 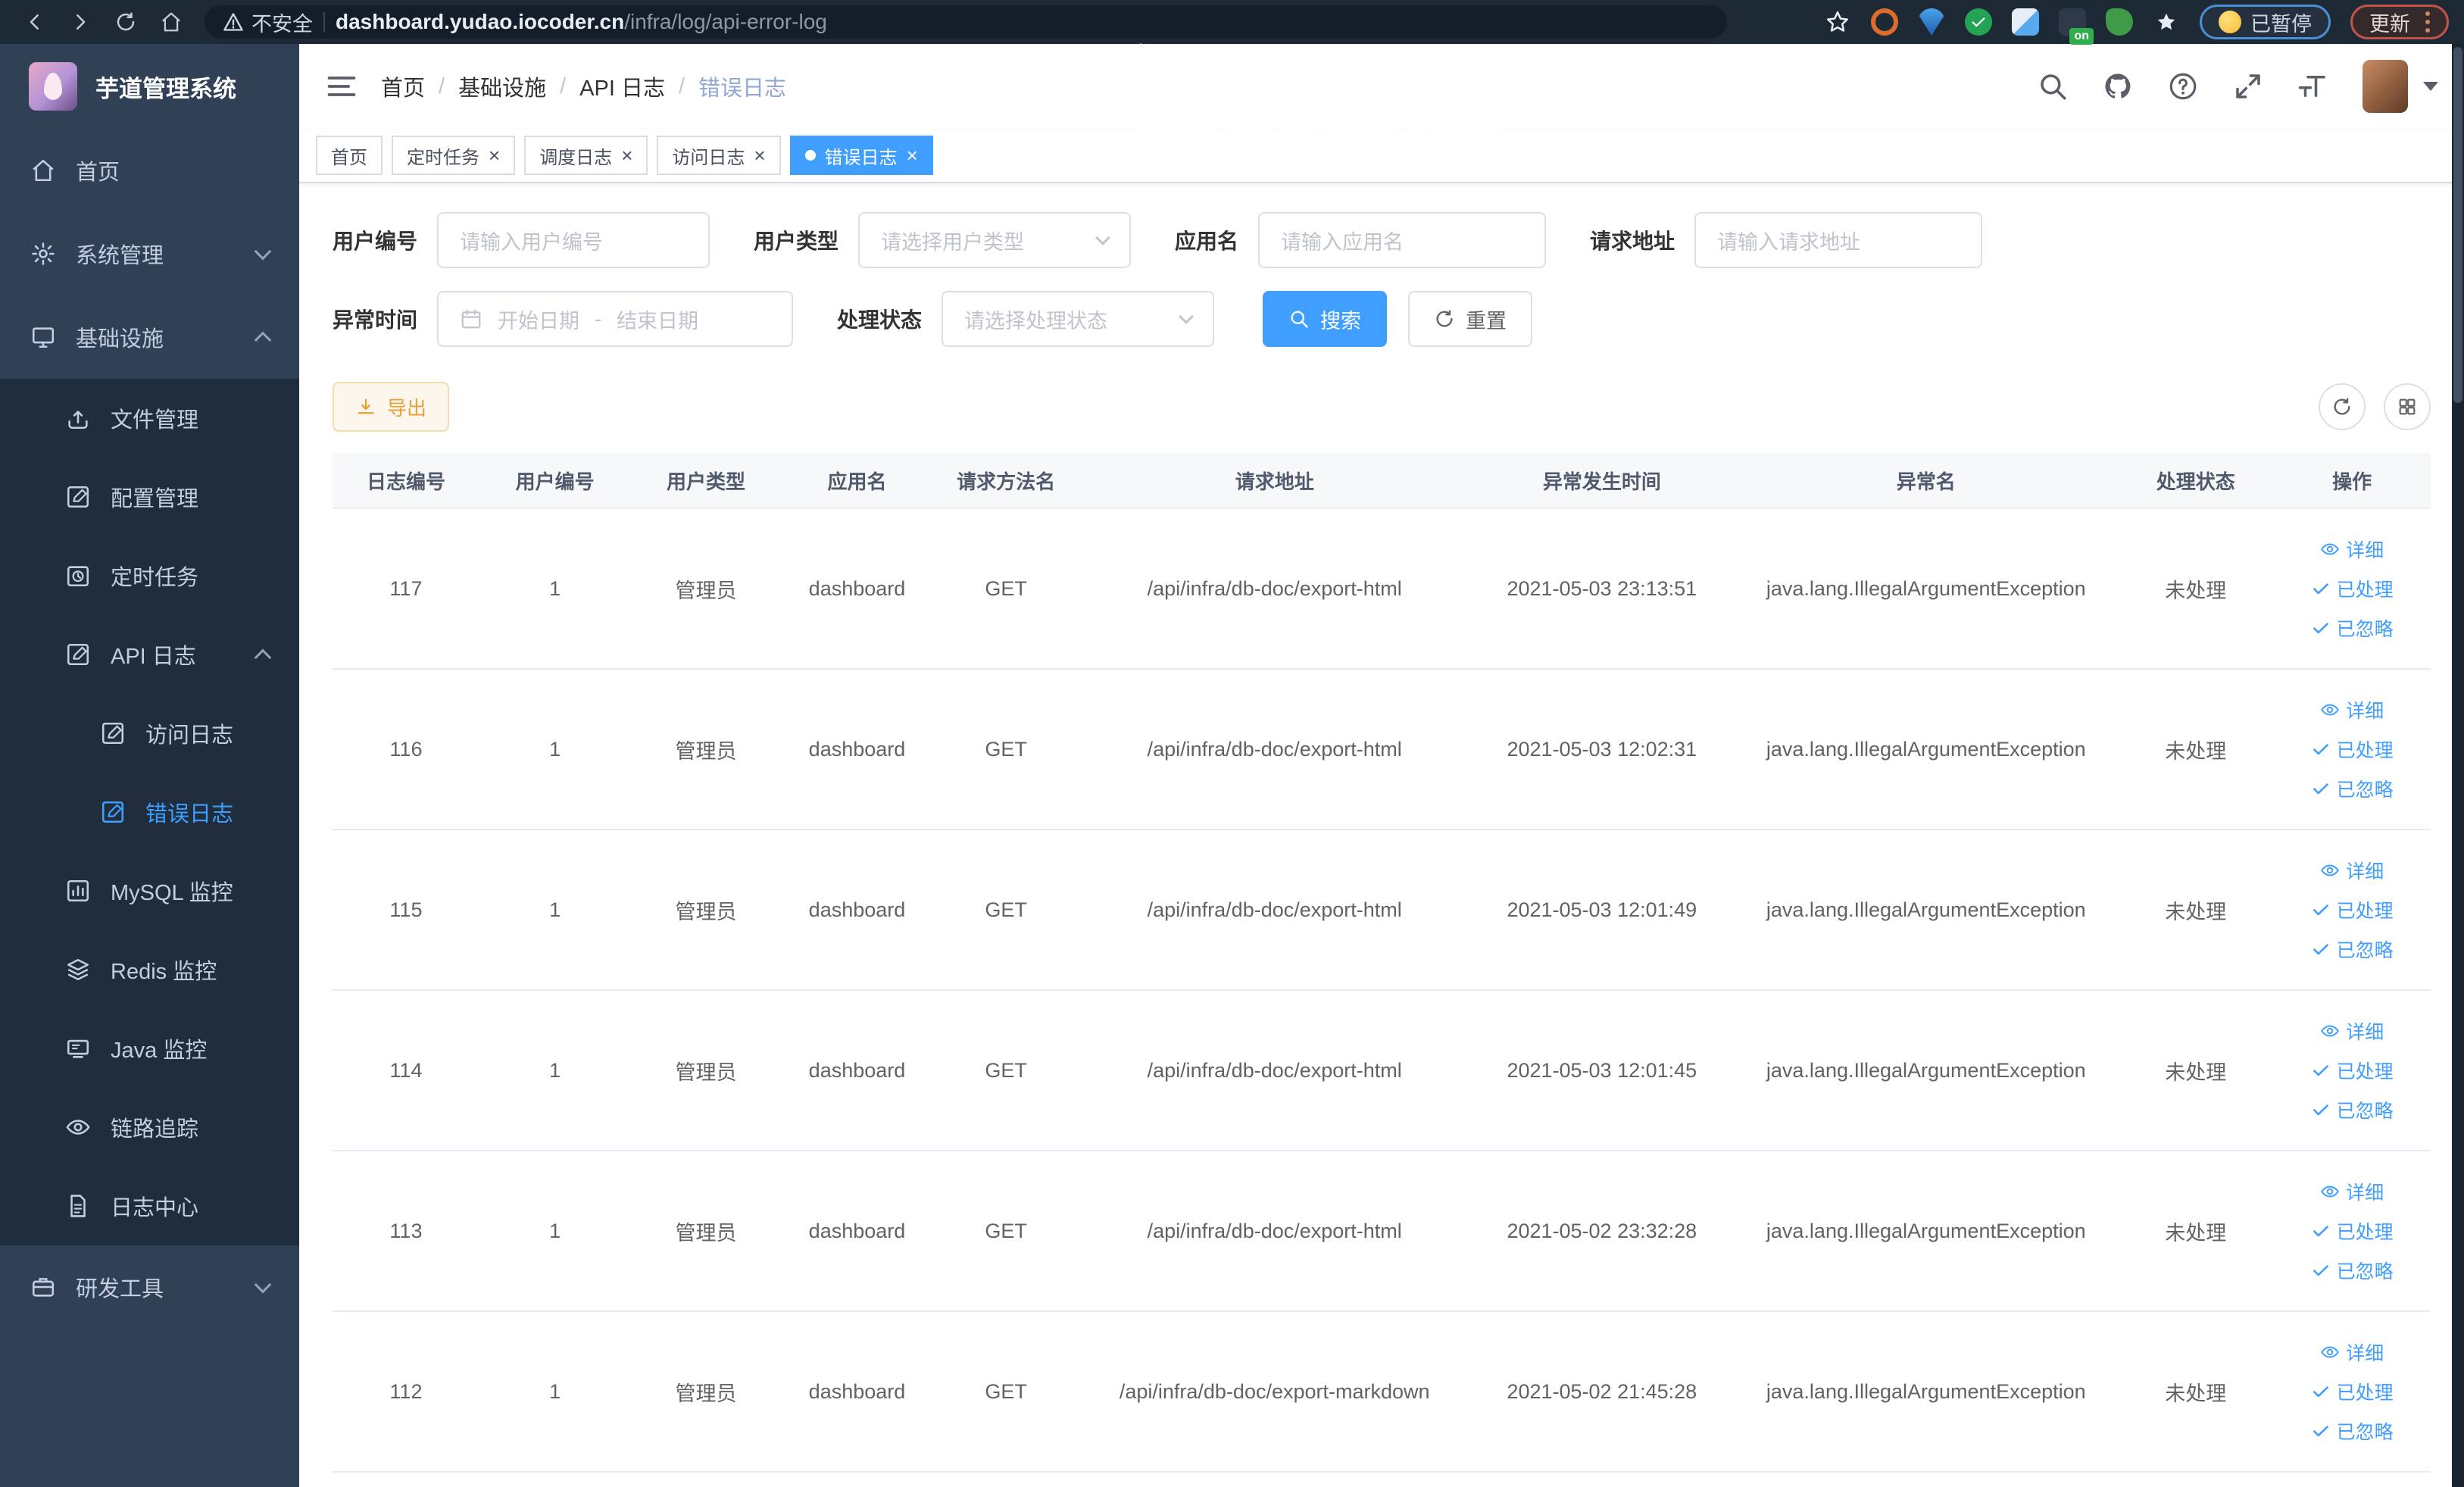 I want to click on browser-menu-icon, so click(x=2427, y=22).